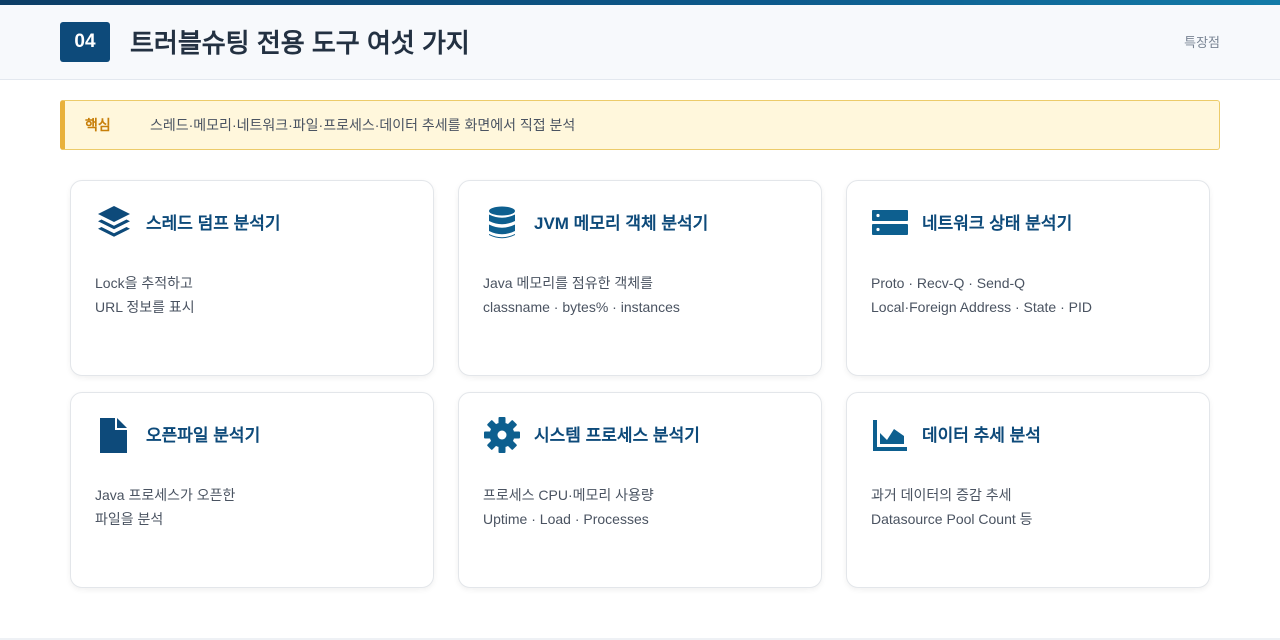  What do you see at coordinates (98, 125) in the screenshot?
I see `callout-key: 핵심` at bounding box center [98, 125].